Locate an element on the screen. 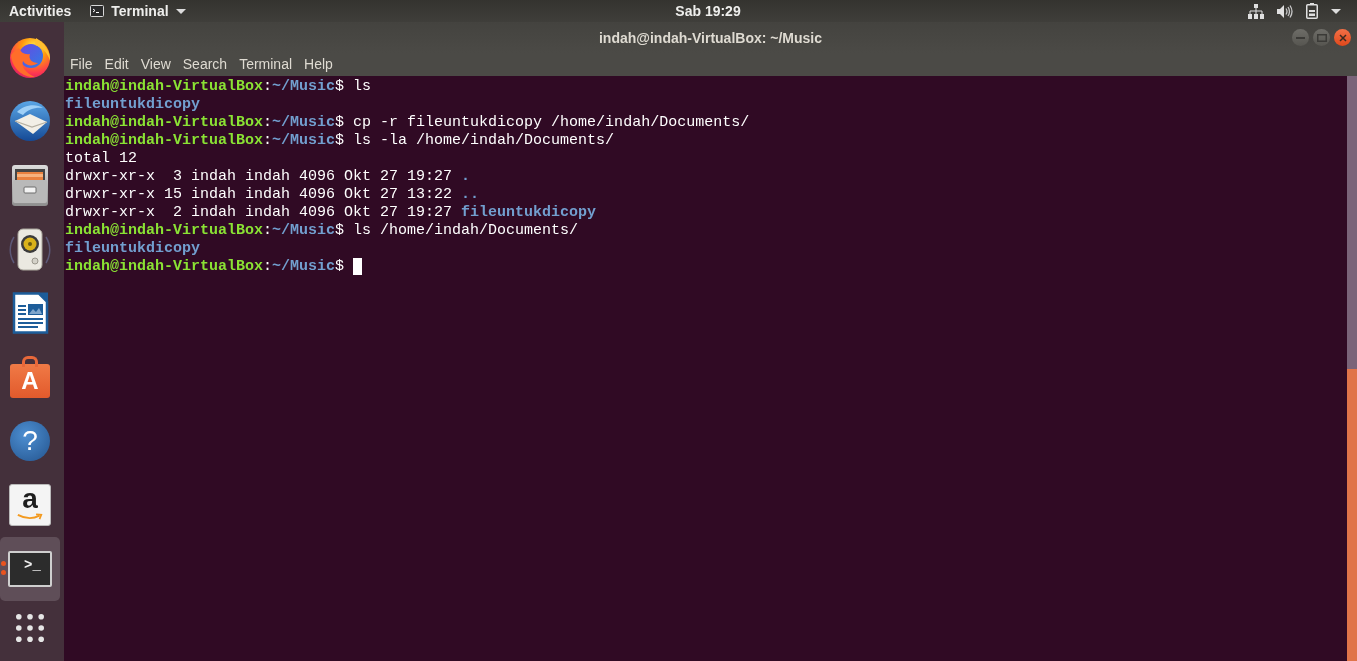 Image resolution: width=1357 pixels, height=661 pixels. dock-launcher: a is located at coordinates (30, 505).